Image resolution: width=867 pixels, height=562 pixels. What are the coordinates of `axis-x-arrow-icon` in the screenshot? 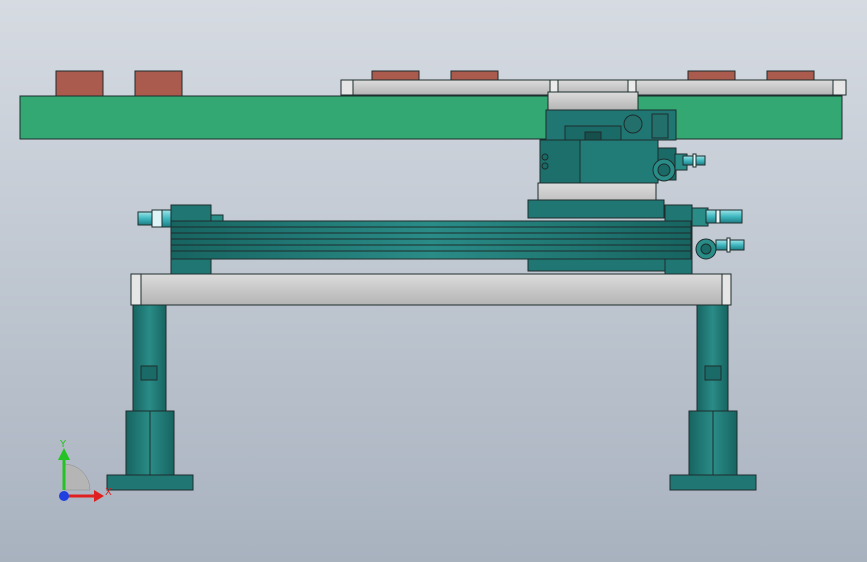 It's located at (84, 496).